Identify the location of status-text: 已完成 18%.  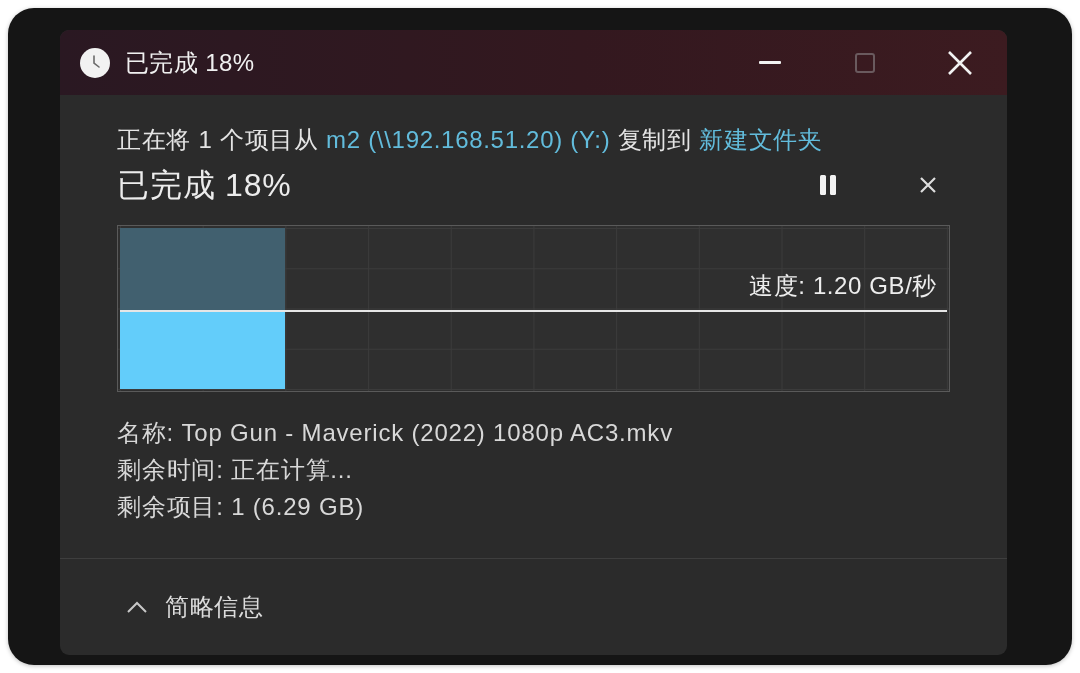
(204, 185).